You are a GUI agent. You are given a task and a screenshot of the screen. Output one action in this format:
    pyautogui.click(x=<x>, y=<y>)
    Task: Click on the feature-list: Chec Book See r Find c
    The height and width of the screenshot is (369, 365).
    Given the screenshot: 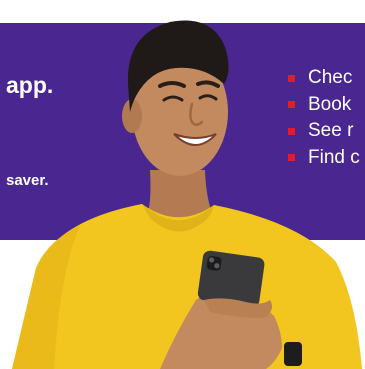 What is the action you would take?
    pyautogui.click(x=324, y=118)
    